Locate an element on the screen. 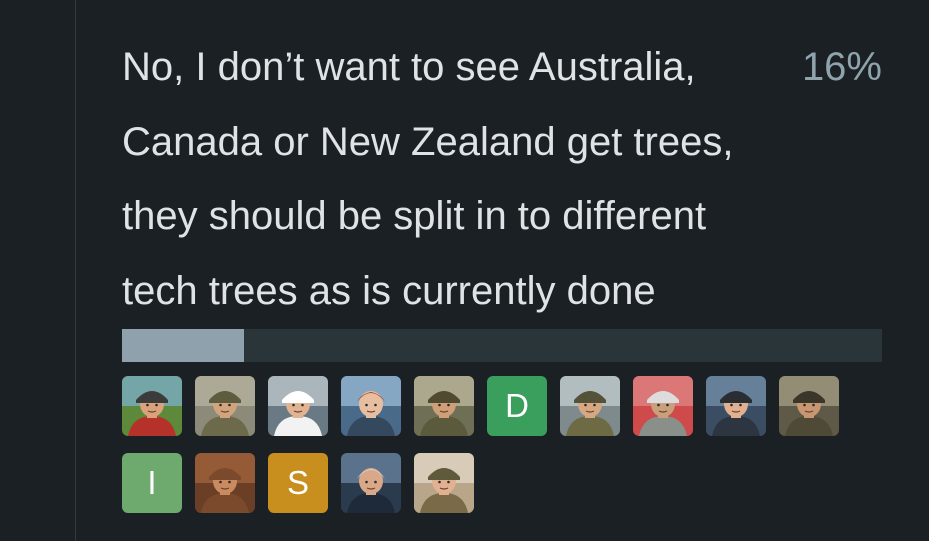 This screenshot has height=541, width=929. naval-officer-avatar-icon is located at coordinates (298, 406).